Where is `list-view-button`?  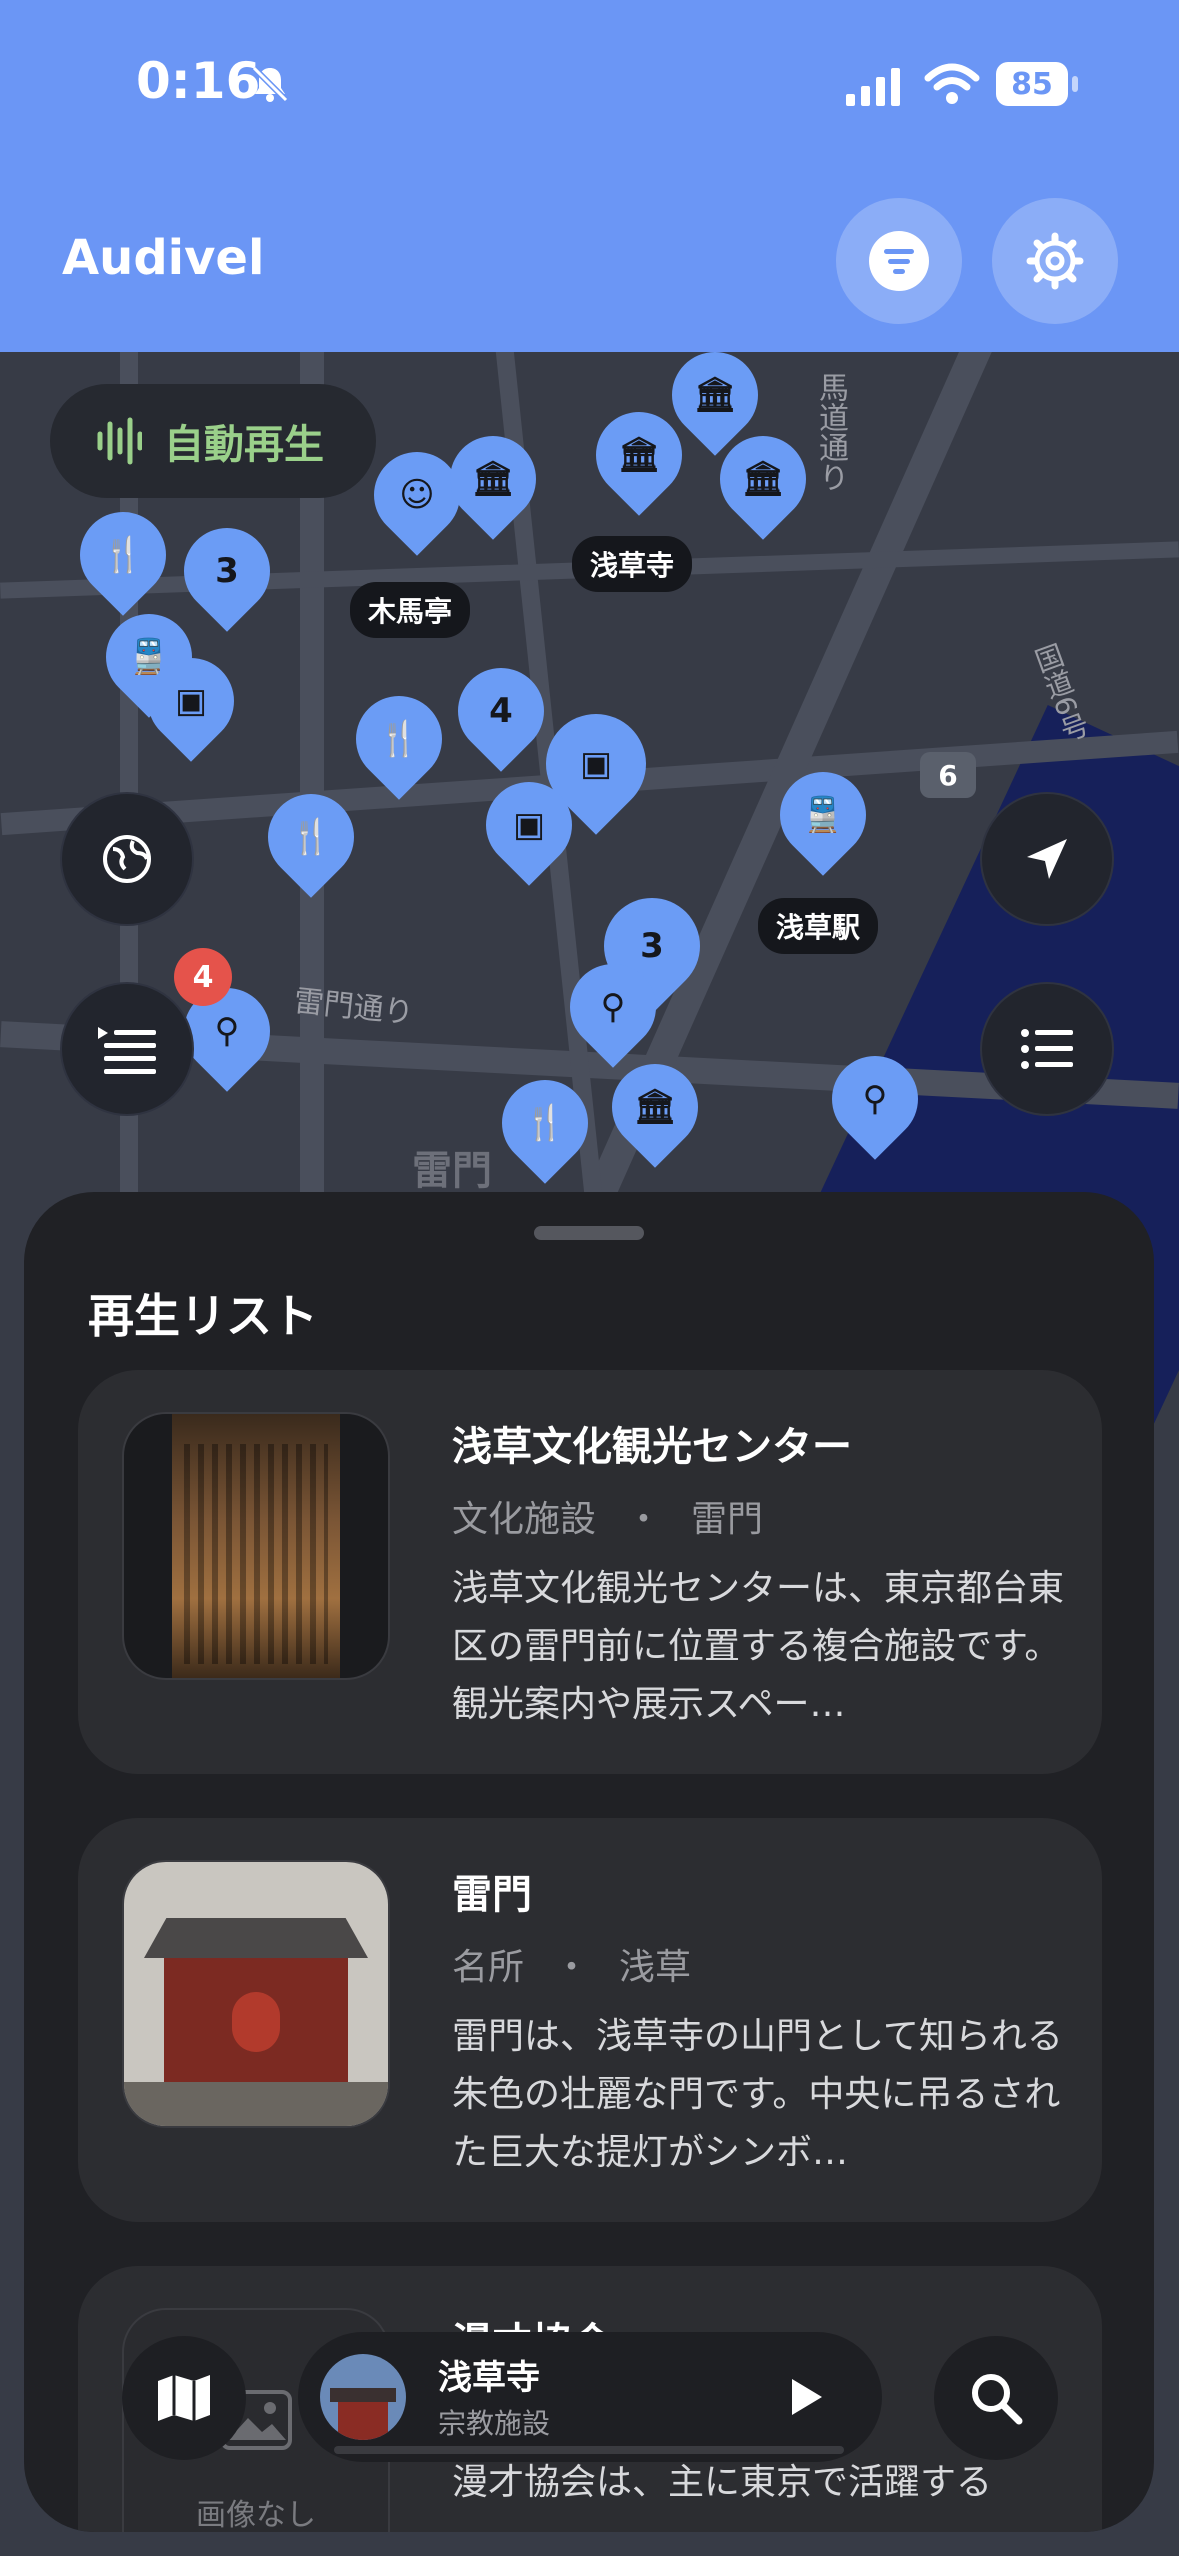 list-view-button is located at coordinates (1047, 1049).